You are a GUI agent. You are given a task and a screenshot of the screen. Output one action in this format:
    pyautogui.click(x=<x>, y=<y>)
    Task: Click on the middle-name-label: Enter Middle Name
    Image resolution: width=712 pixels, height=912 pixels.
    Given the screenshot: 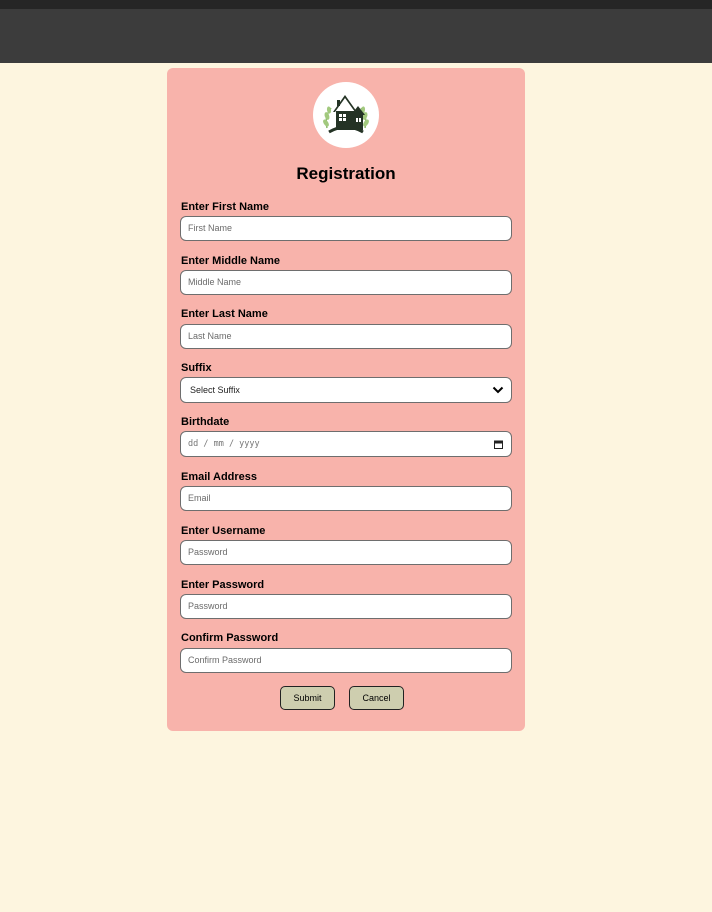 What is the action you would take?
    pyautogui.click(x=231, y=261)
    